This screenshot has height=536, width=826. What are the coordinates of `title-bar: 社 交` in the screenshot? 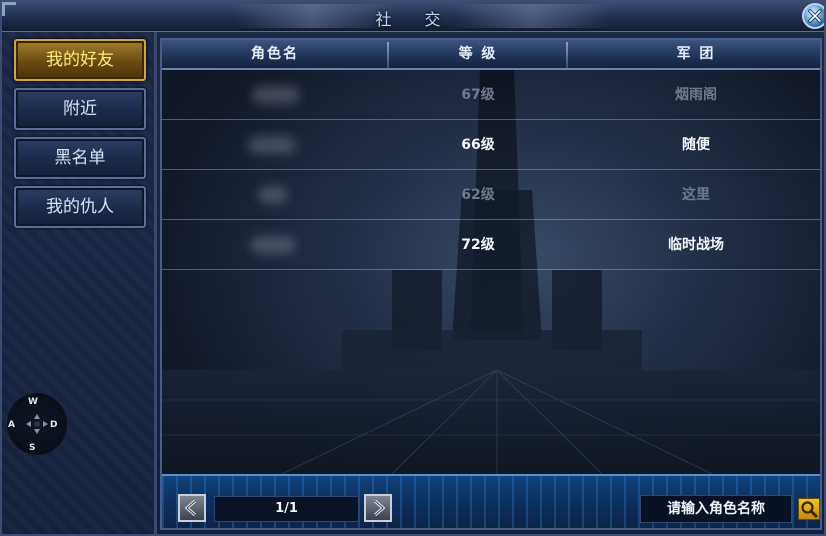 It's located at (413, 17).